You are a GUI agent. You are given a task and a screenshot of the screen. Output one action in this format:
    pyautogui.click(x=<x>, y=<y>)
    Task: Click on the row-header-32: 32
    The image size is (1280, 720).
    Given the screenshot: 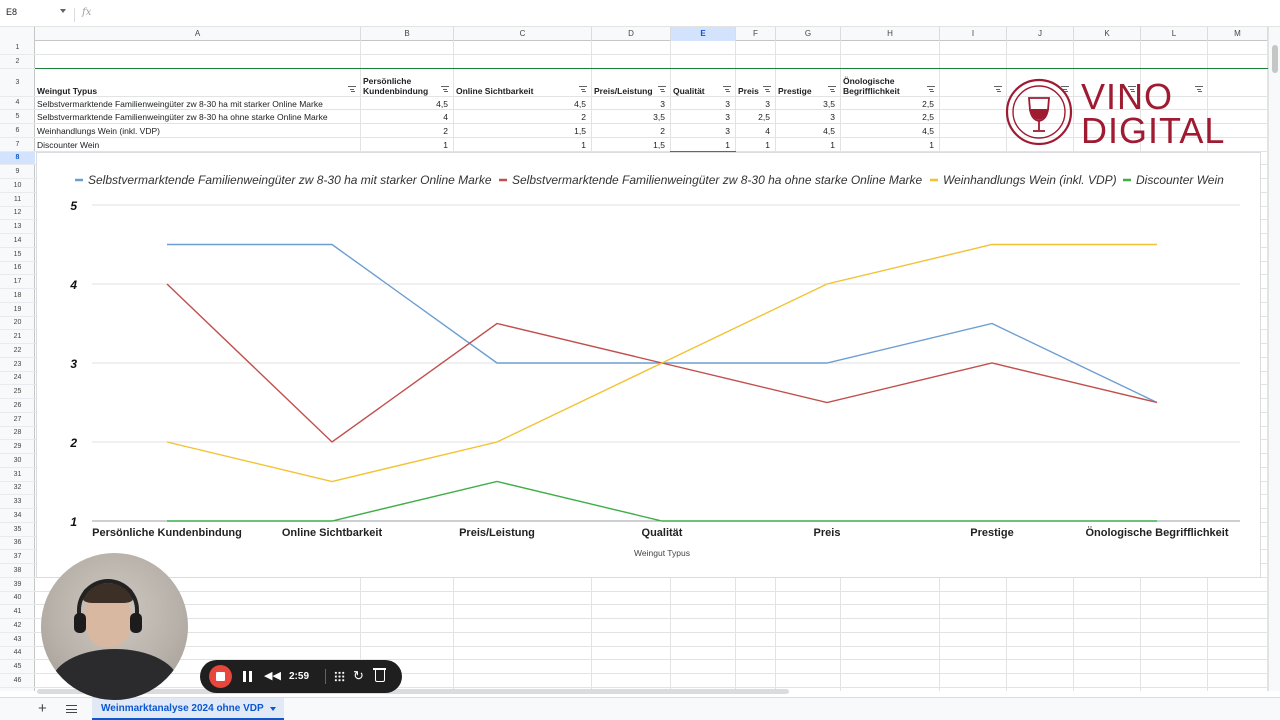 What is the action you would take?
    pyautogui.click(x=17, y=489)
    